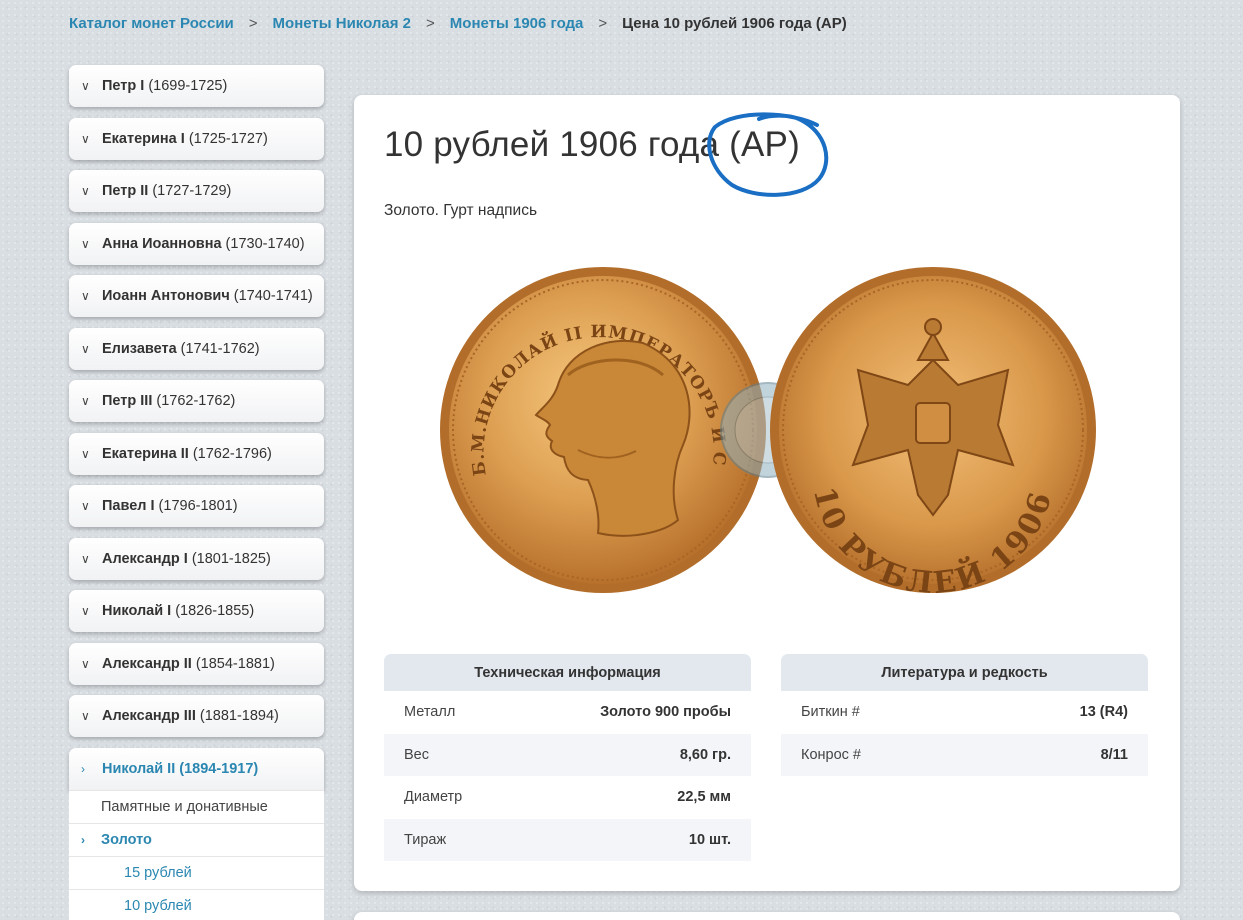 The height and width of the screenshot is (920, 1243). I want to click on sidebar-item-alexander2: ∨ Александр II (1854-1881), so click(196, 663).